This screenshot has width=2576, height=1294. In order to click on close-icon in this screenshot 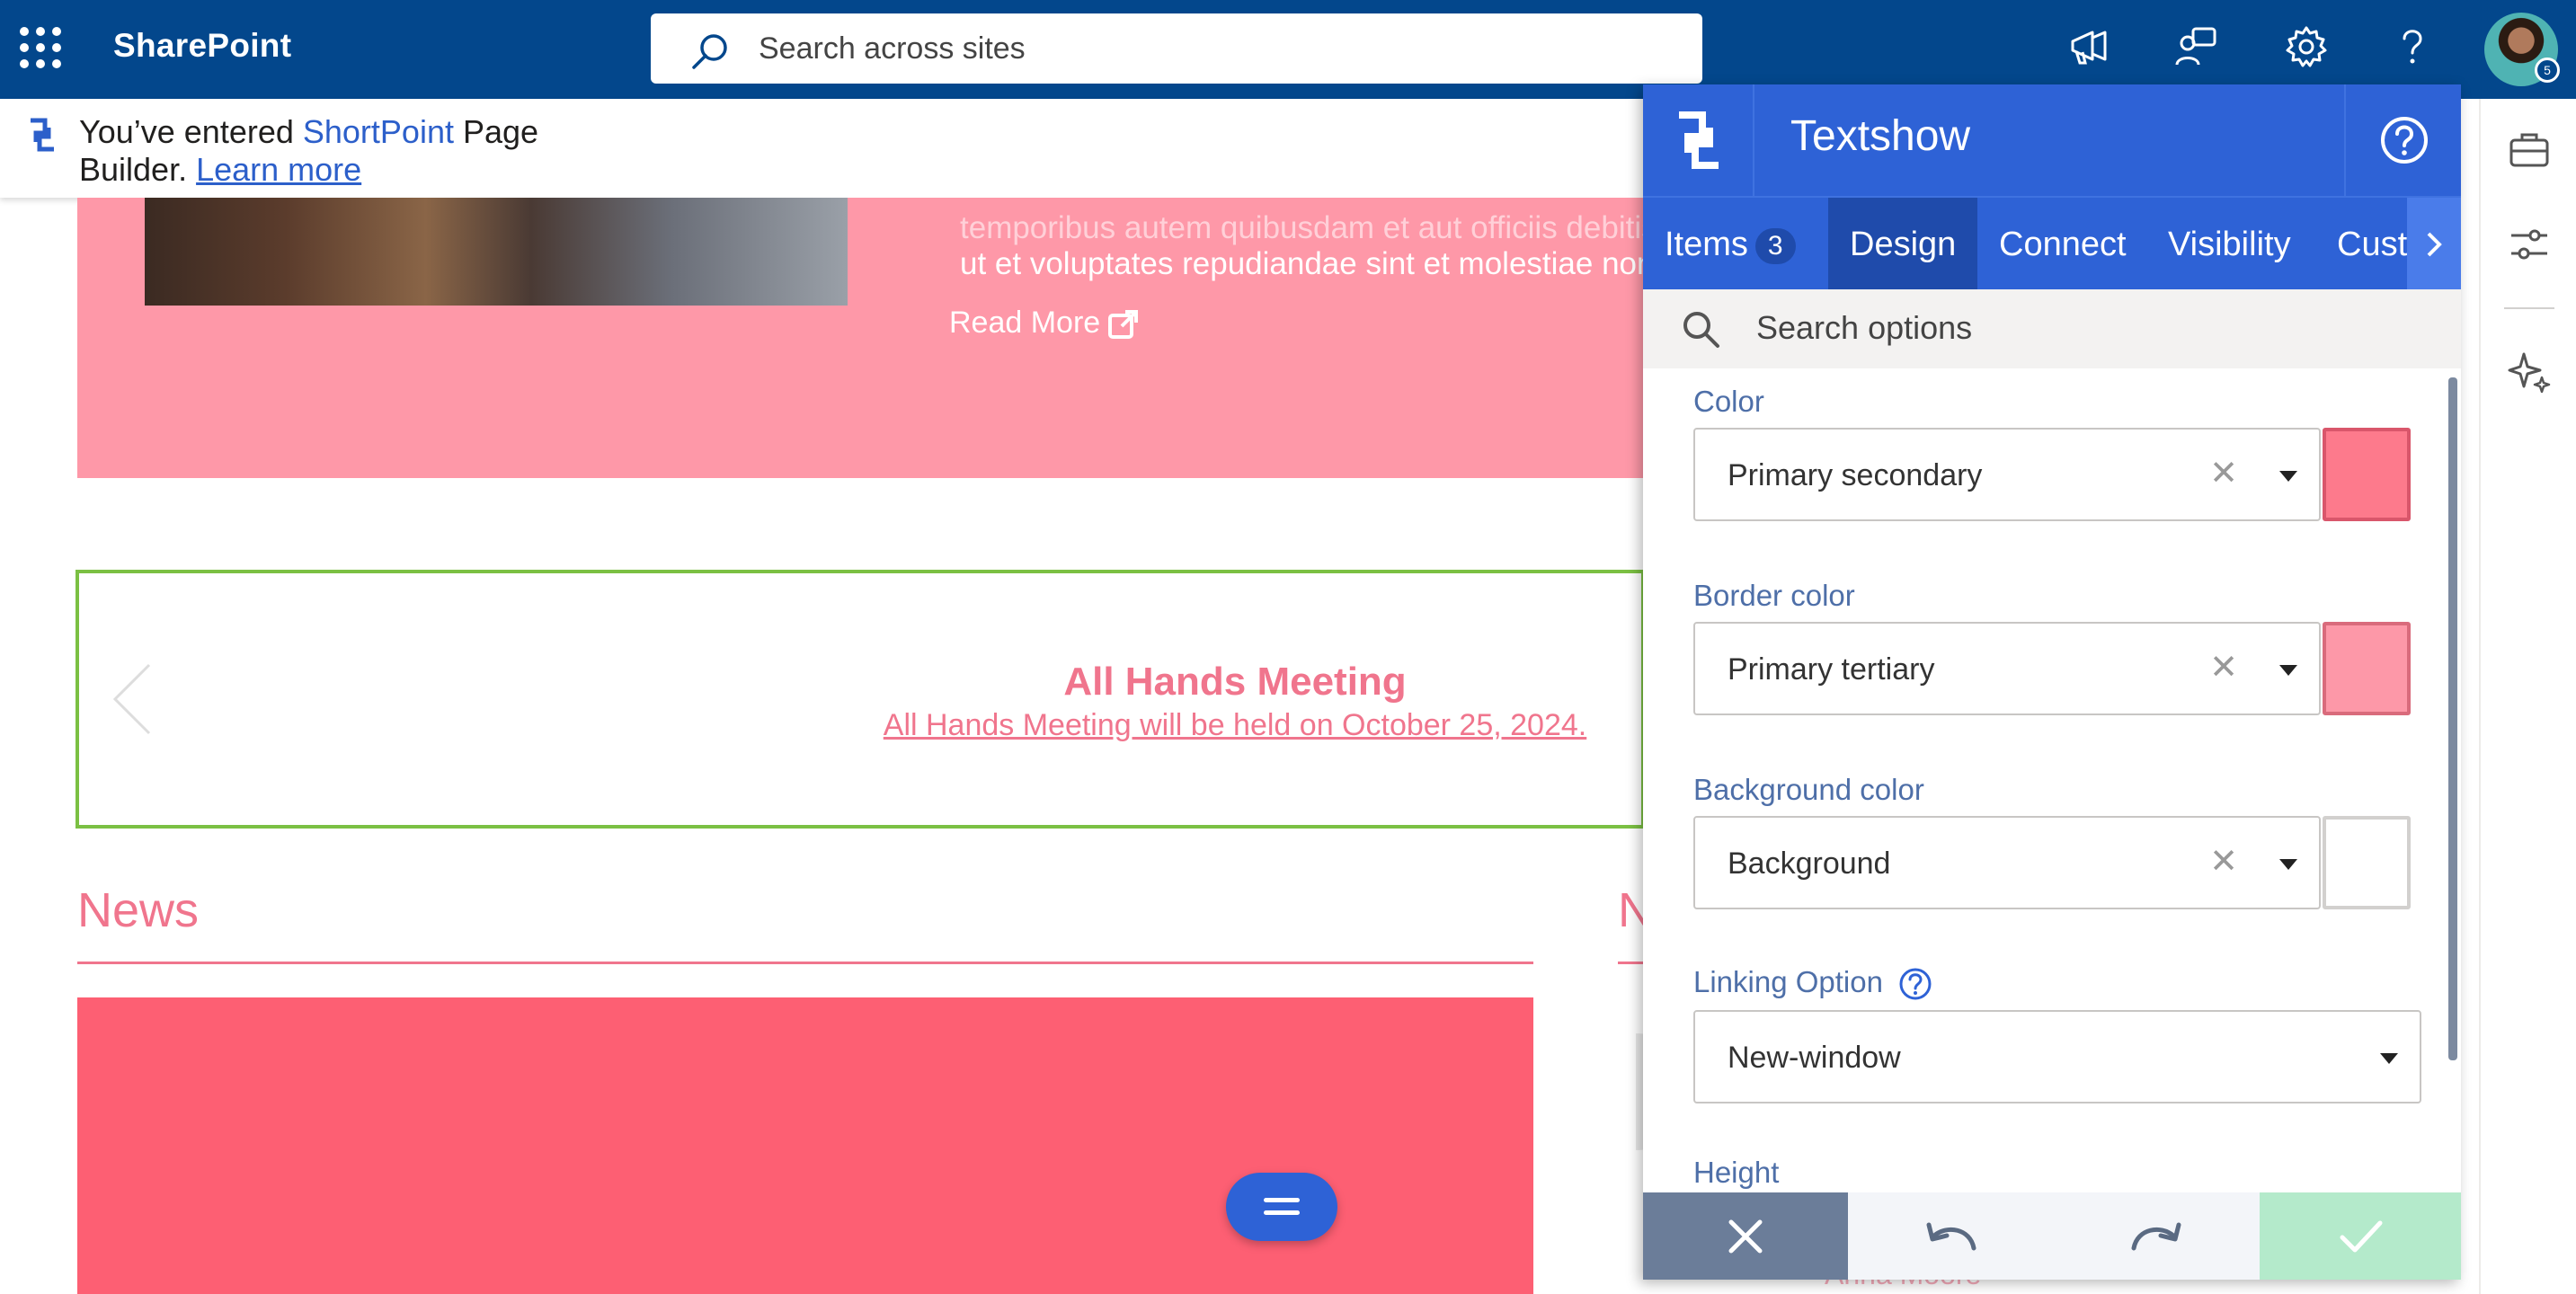, I will do `click(1745, 1236)`.